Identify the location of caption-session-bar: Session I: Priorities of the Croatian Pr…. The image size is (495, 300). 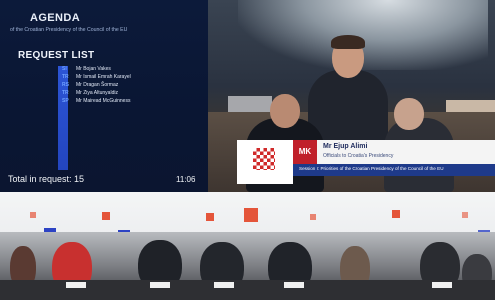
(394, 170).